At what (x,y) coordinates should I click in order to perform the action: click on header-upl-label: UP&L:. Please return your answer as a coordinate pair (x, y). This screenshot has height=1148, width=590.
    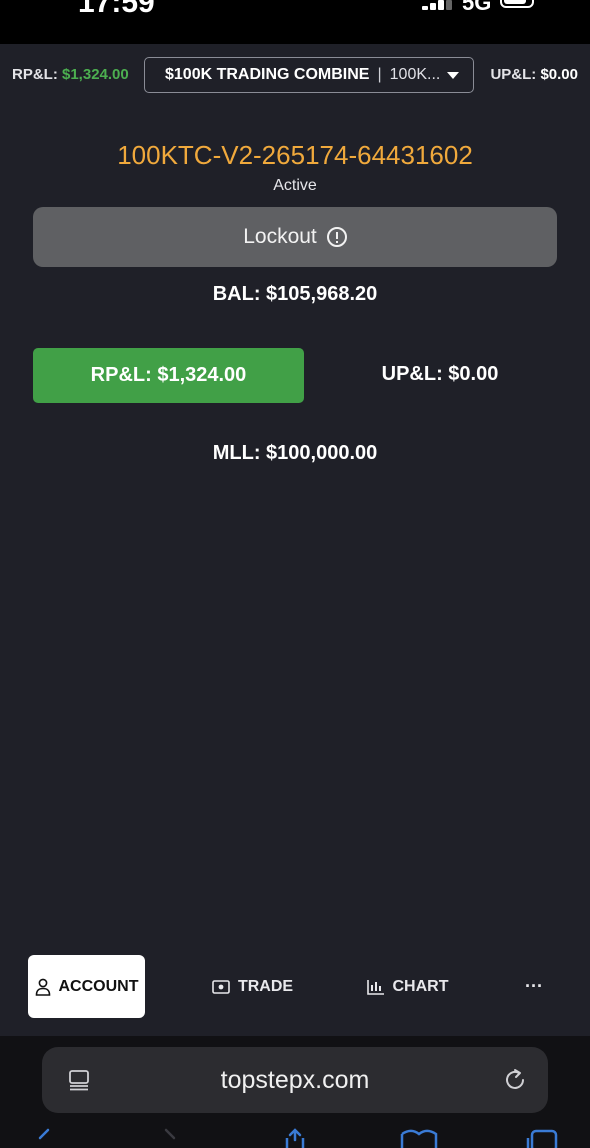
    Looking at the image, I should click on (513, 74).